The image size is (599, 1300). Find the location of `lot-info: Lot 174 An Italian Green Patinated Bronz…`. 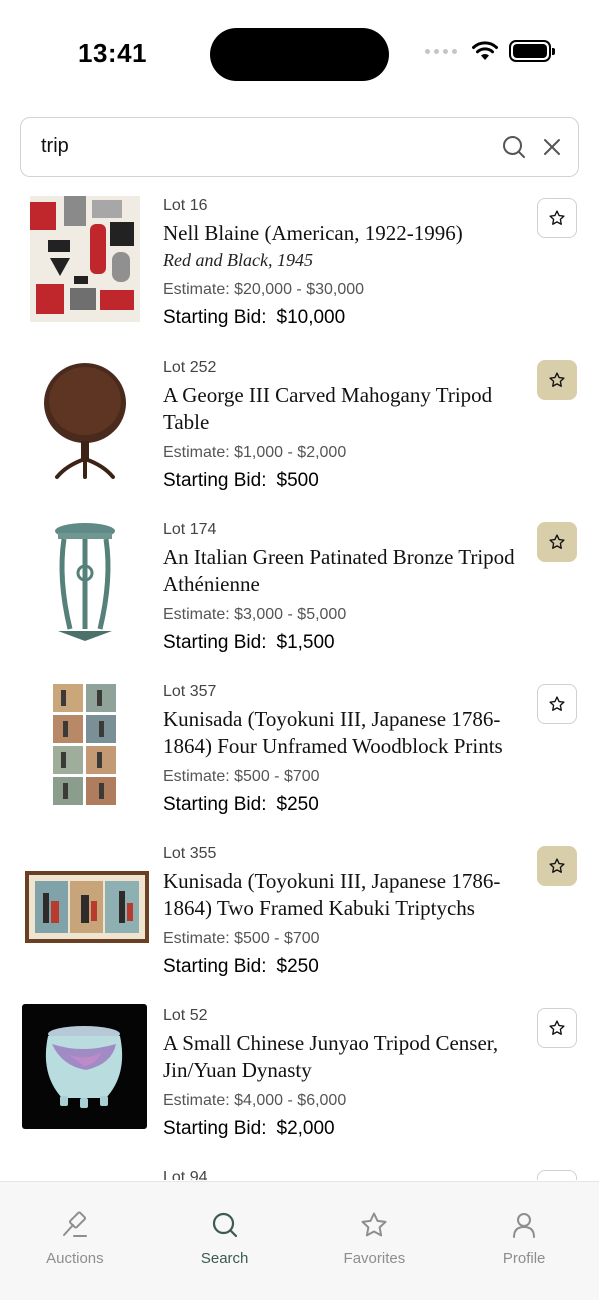

lot-info: Lot 174 An Italian Green Patinated Bronz… is located at coordinates (345, 588).